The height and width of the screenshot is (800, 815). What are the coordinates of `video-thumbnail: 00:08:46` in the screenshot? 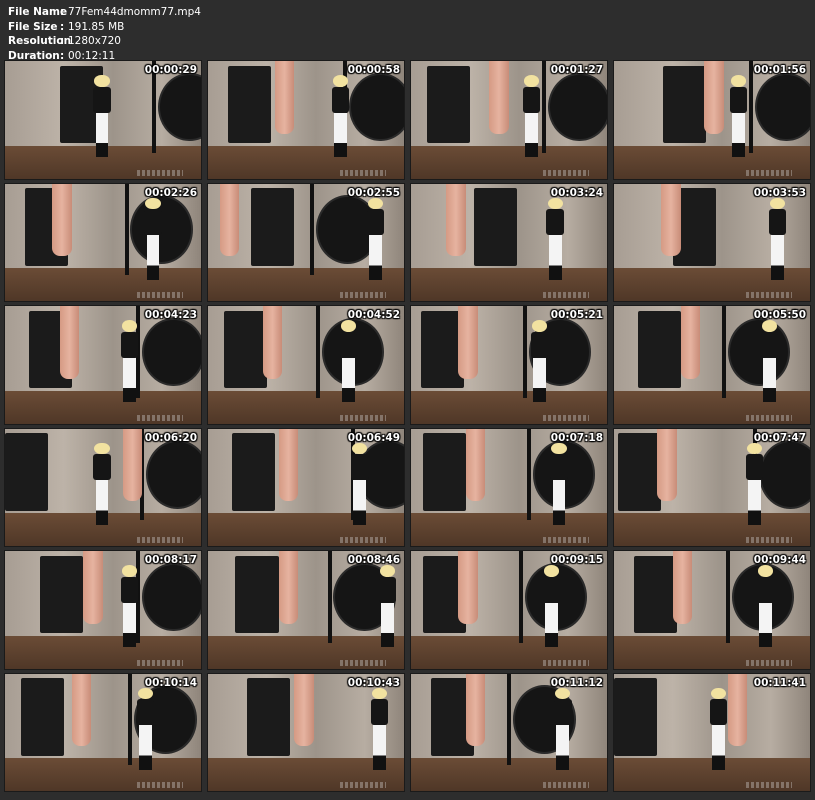 It's located at (306, 610).